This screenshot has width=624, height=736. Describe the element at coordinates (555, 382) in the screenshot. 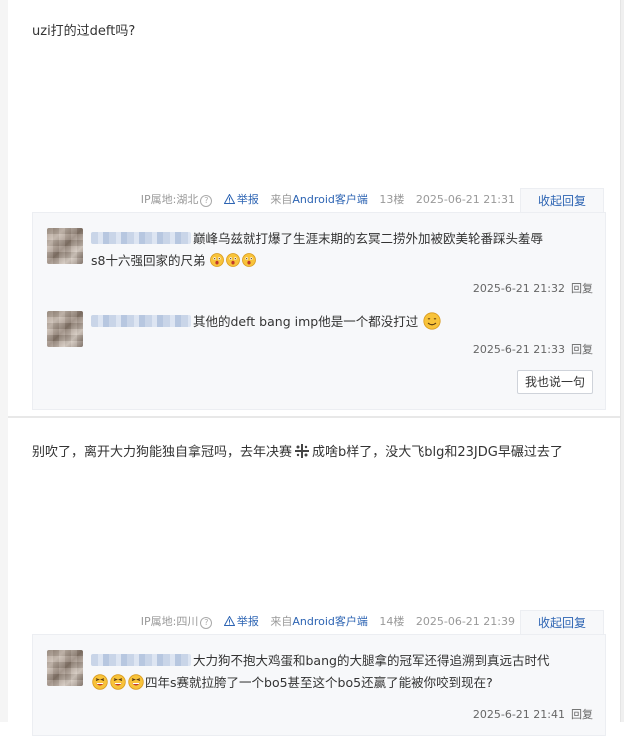

I see `add-comment-button: 我也说一句` at that location.